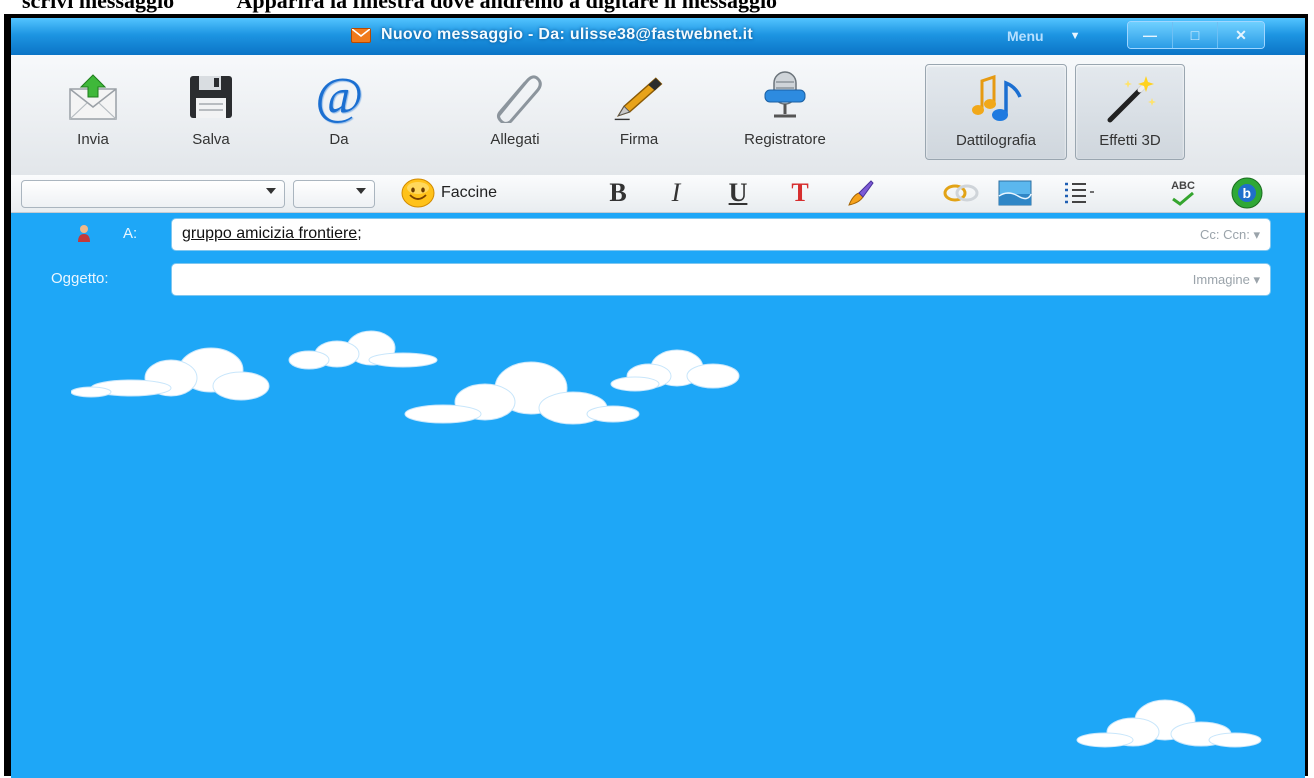 This screenshot has width=1314, height=778. I want to click on effects-toggle: Effetti 3D, so click(1130, 112).